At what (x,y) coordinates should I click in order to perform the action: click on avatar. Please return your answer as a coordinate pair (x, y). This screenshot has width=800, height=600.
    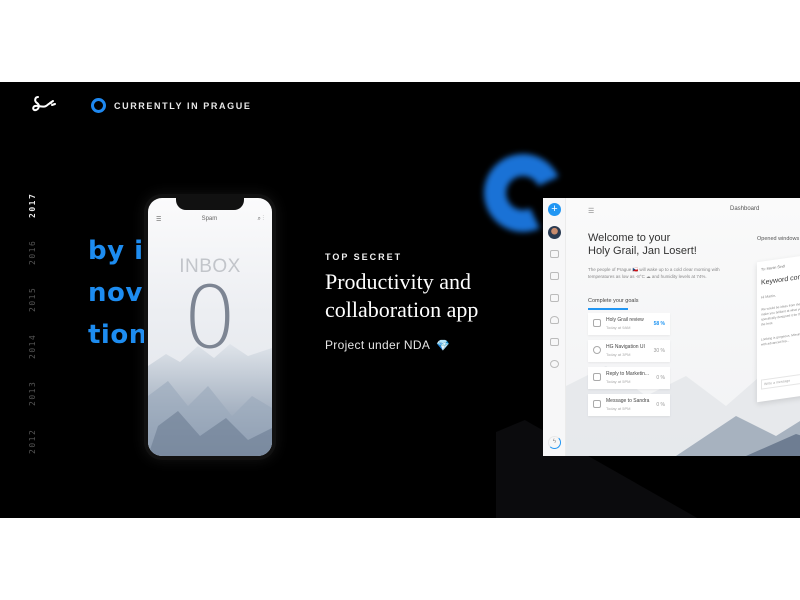
    Looking at the image, I should click on (554, 232).